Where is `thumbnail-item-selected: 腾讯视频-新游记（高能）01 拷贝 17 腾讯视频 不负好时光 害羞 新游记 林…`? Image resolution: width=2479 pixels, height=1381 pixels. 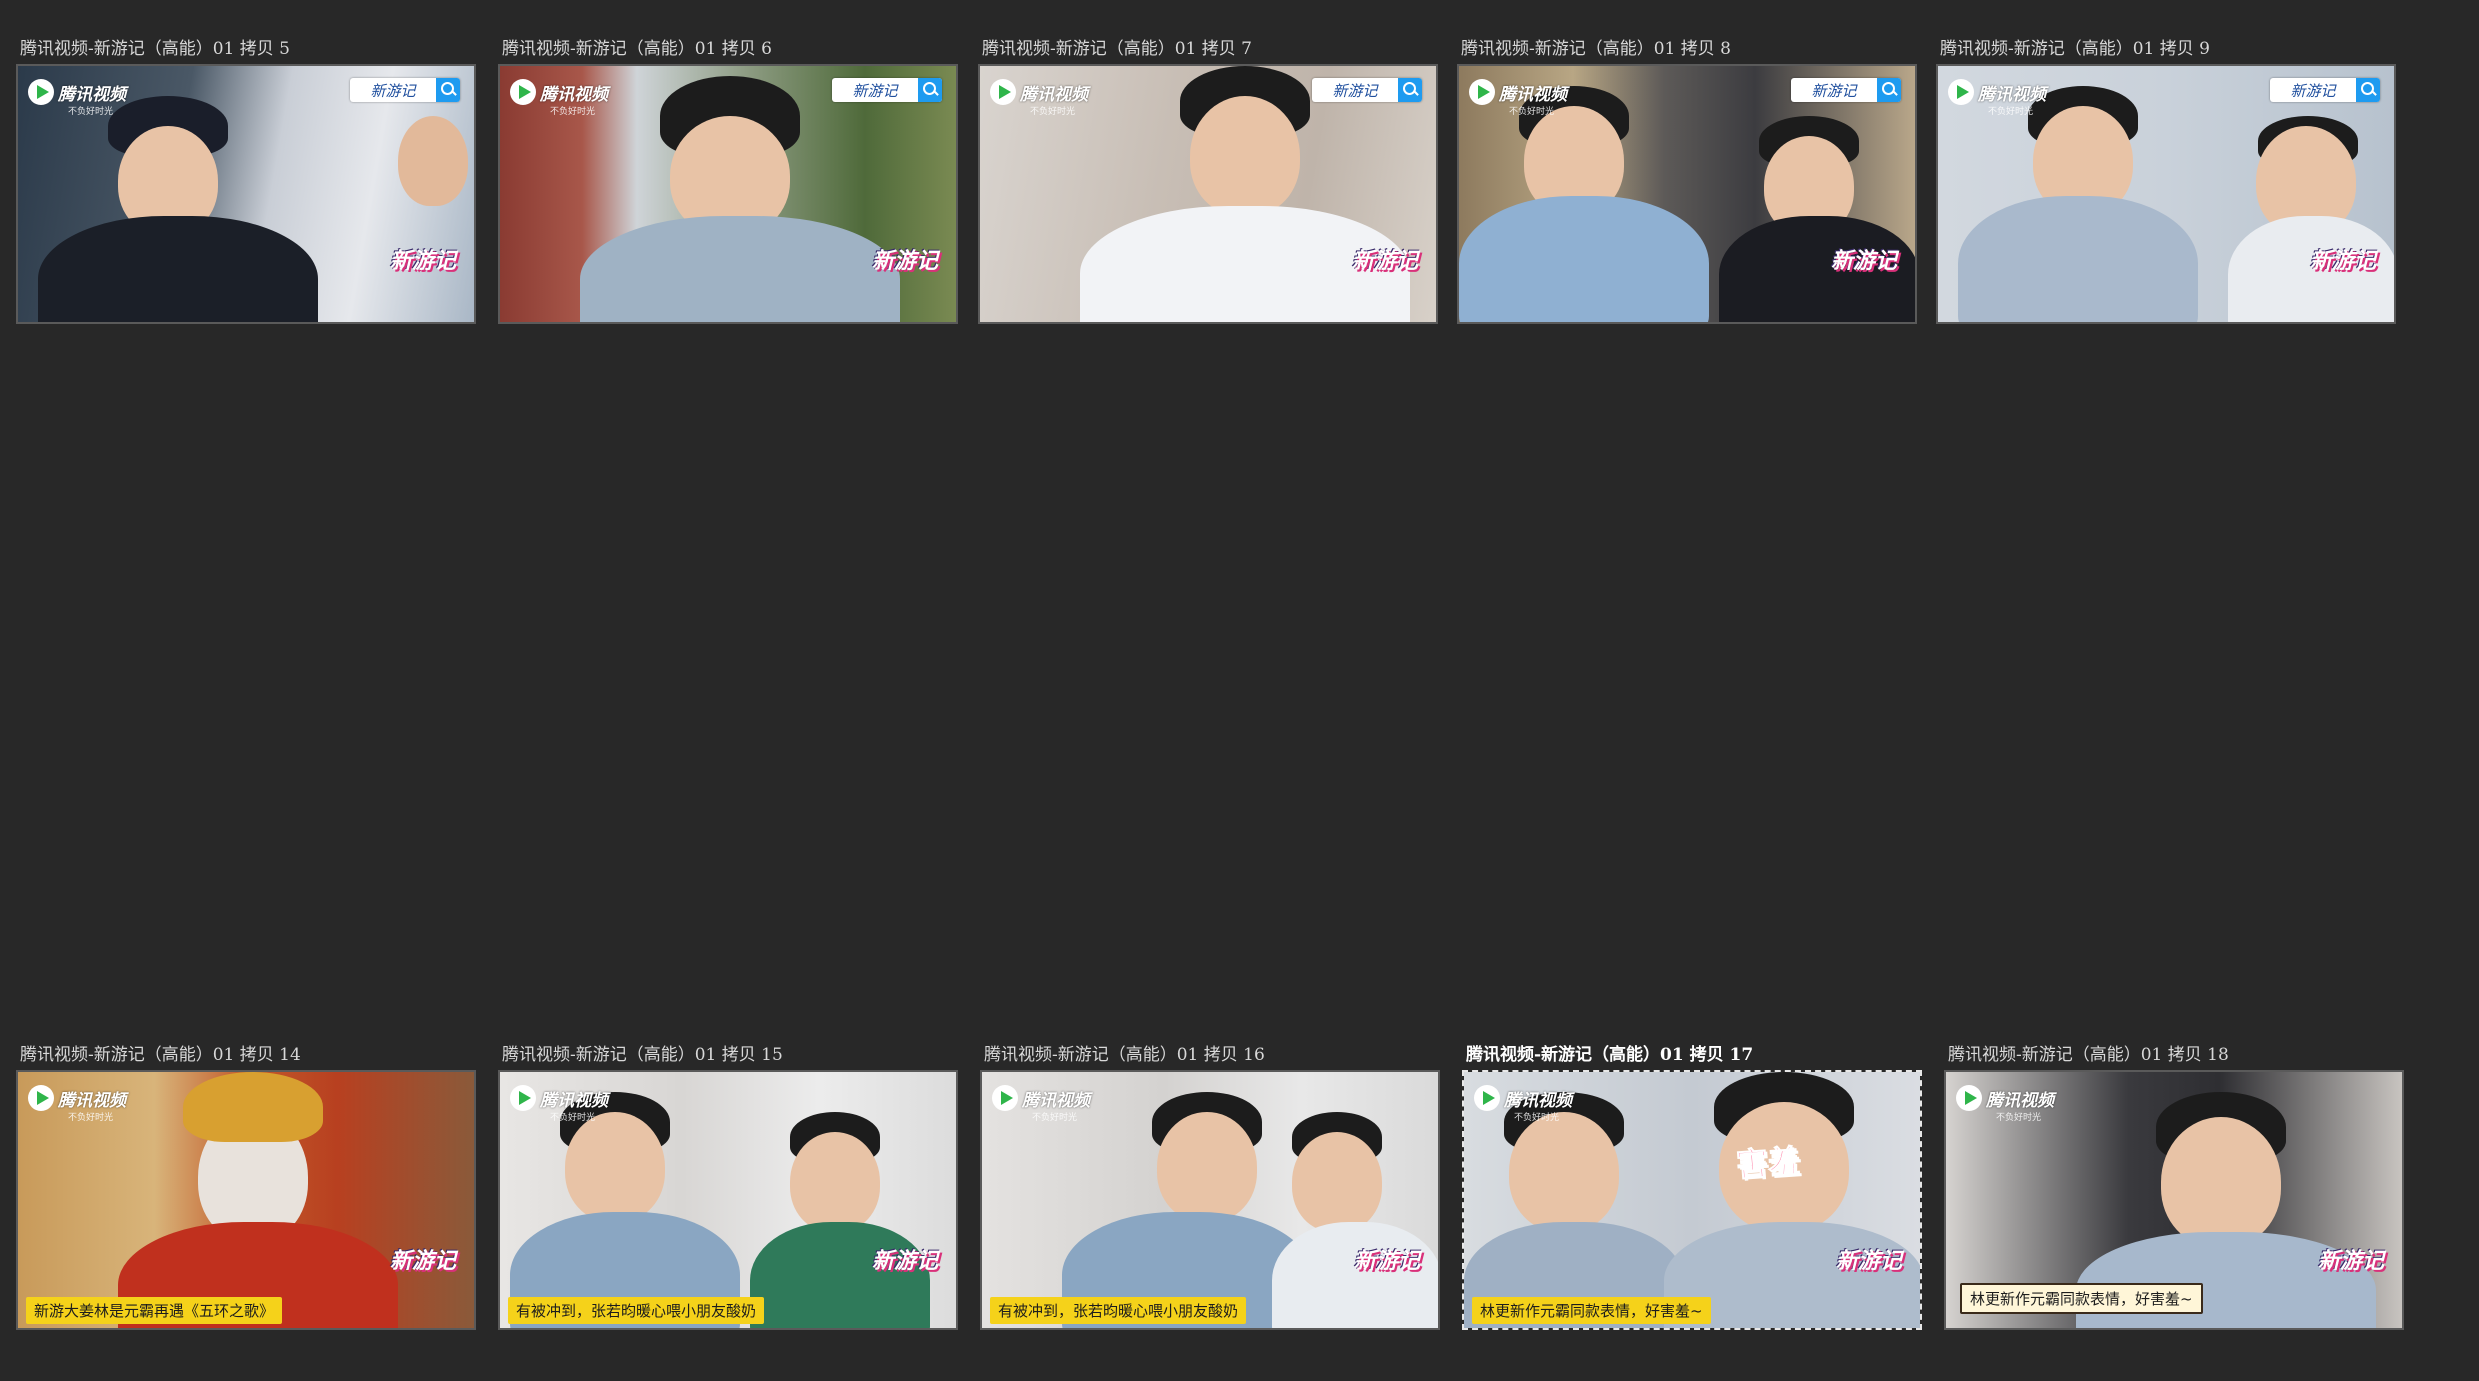
thumbnail-item-selected: 腾讯视频-新游记（高能）01 拷贝 17 腾讯视频 不负好时光 害羞 新游记 林… is located at coordinates (1692, 1185).